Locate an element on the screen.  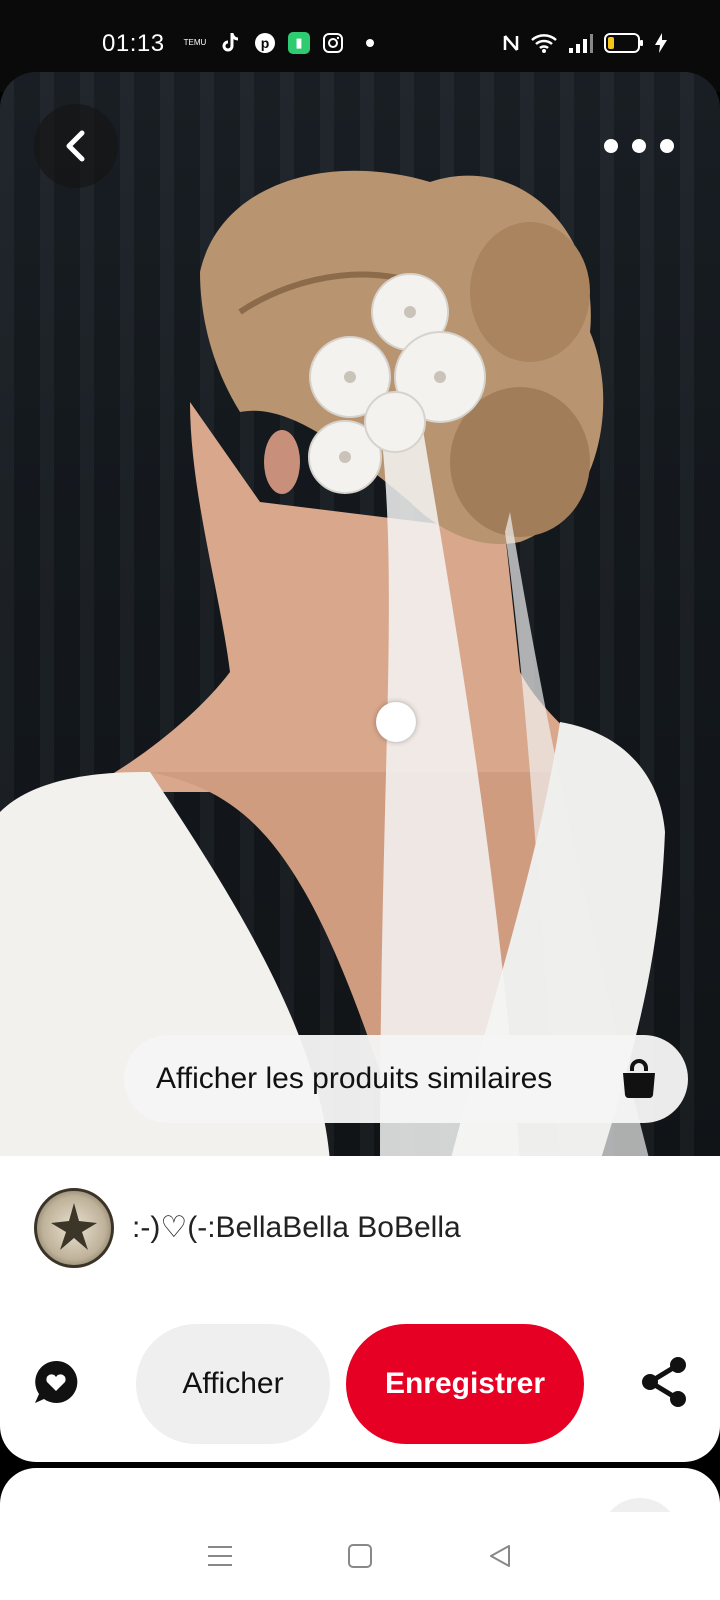
charging-icon is located at coordinates (661, 43).